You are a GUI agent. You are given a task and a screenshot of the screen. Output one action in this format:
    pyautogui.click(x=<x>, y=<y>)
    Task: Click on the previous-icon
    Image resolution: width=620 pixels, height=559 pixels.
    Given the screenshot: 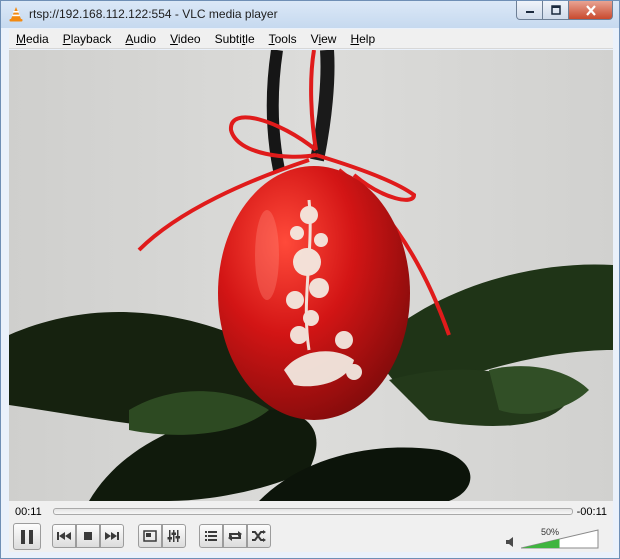 What is the action you would take?
    pyautogui.click(x=64, y=536)
    